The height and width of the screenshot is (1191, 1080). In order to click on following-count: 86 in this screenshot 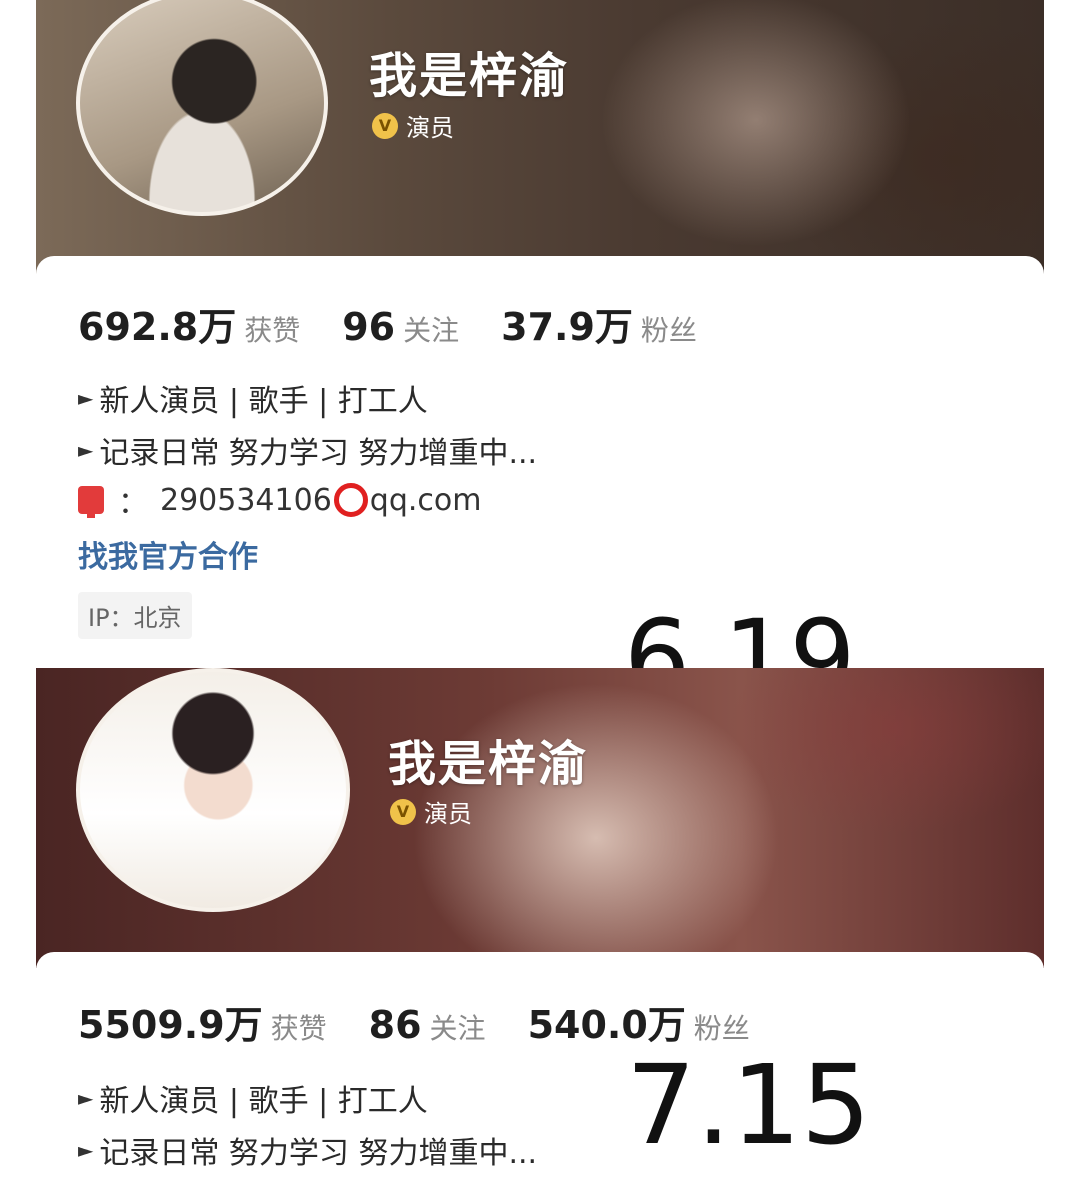, I will do `click(395, 1025)`.